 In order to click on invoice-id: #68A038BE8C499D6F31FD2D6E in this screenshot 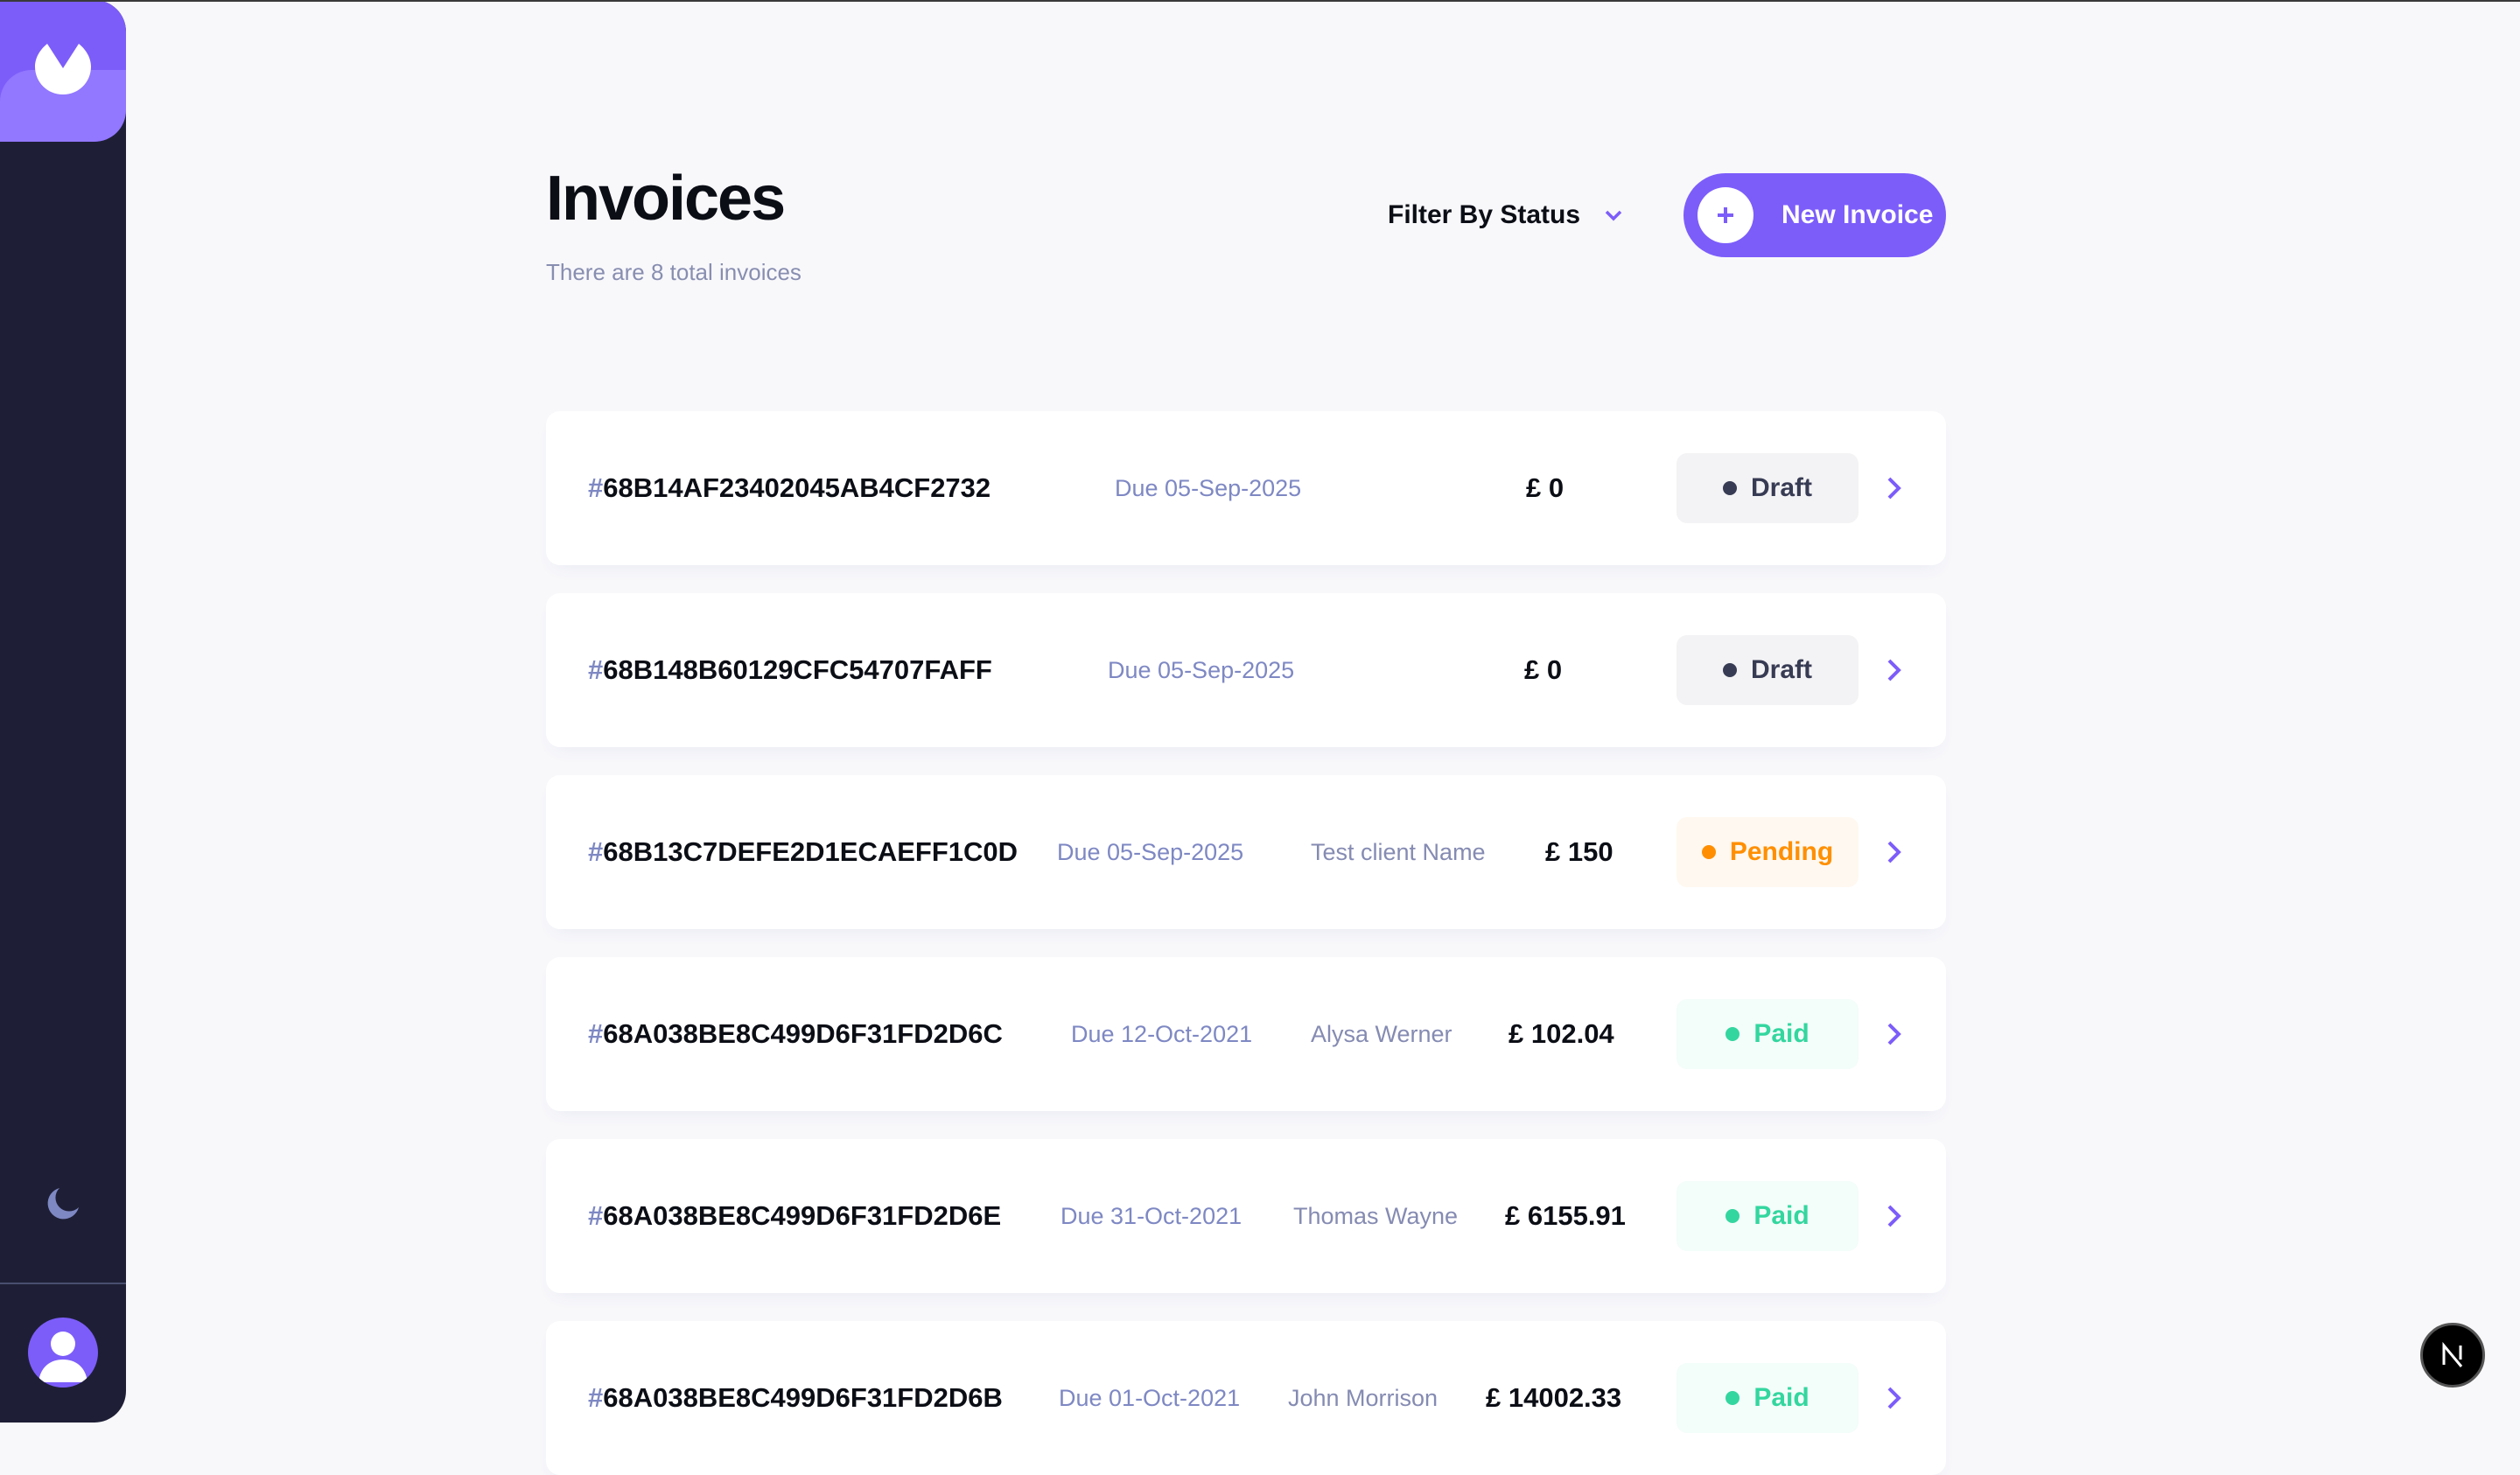, I will do `click(795, 1215)`.